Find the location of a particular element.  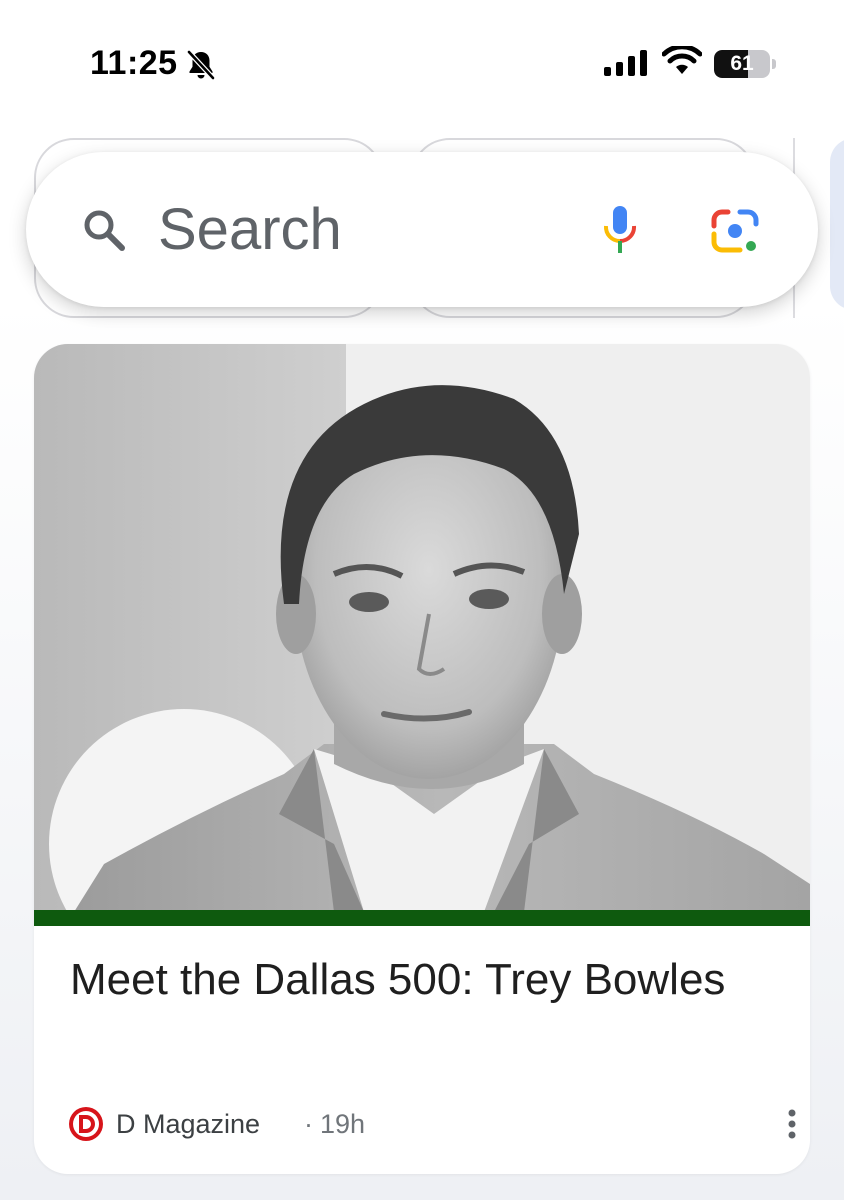

google-lens-icon is located at coordinates (735, 231).